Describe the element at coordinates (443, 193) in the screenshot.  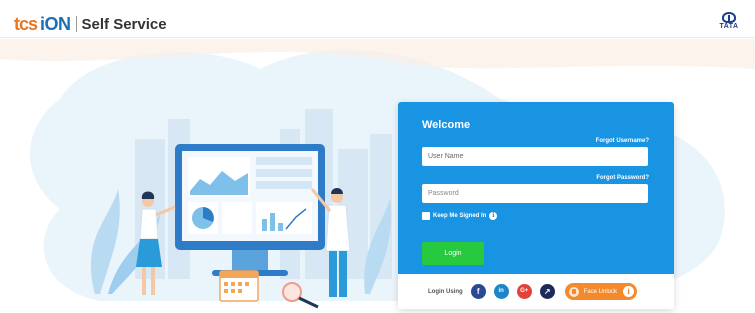
I see `password-placeholder: Password` at that location.